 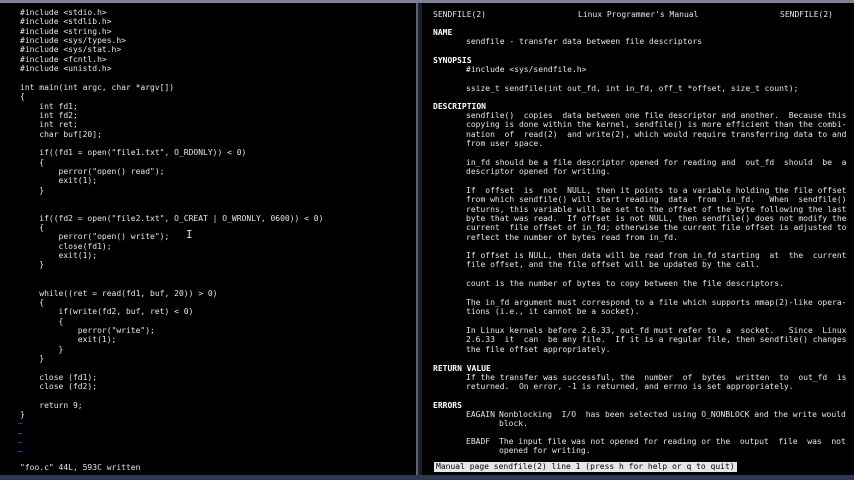 What do you see at coordinates (553, 312) in the screenshot?
I see `description-line: tions (i.e., it cannot be a socket).` at bounding box center [553, 312].